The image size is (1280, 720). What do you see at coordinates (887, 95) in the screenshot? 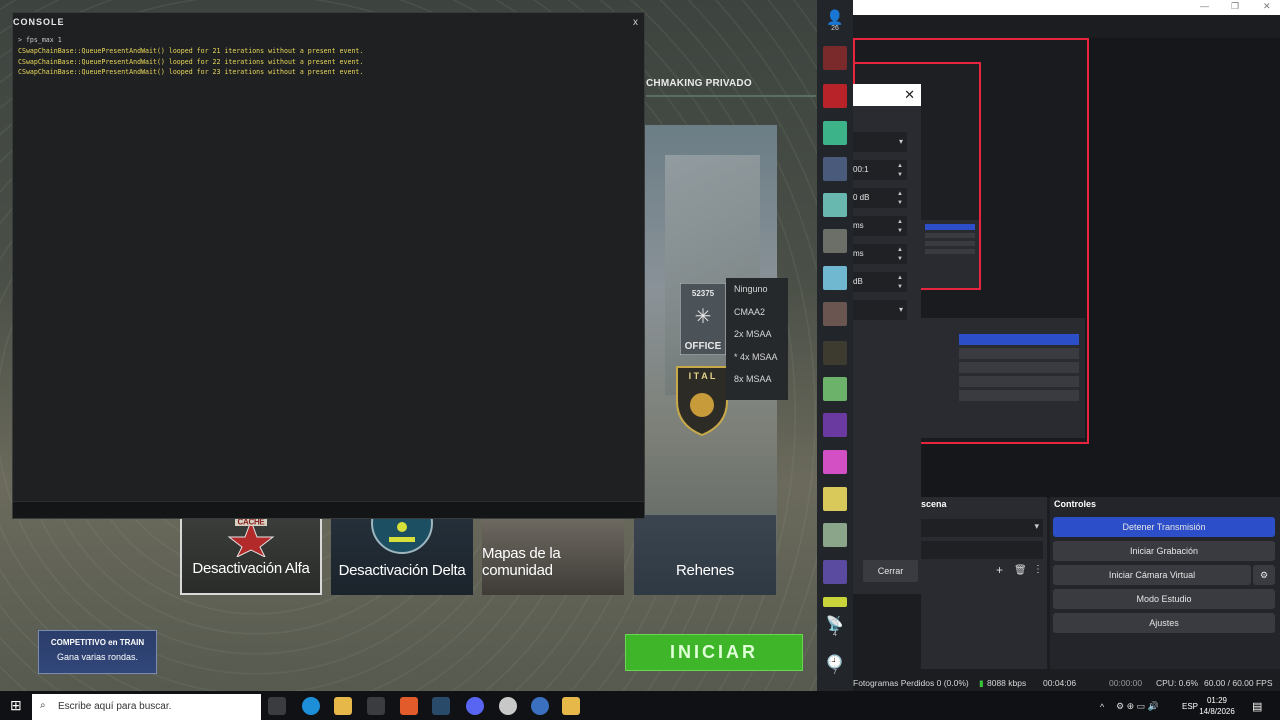
I see `dialog-titlebar: ✕` at bounding box center [887, 95].